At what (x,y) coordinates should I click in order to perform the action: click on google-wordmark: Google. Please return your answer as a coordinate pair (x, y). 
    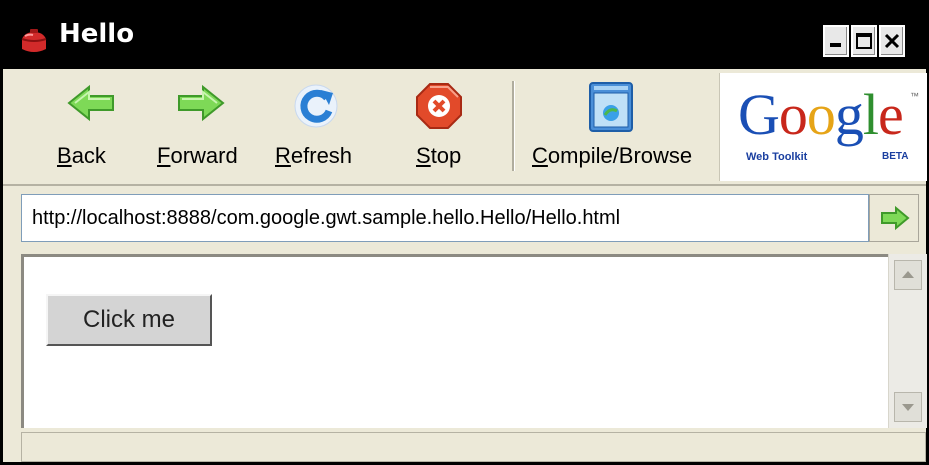
    Looking at the image, I should click on (821, 114).